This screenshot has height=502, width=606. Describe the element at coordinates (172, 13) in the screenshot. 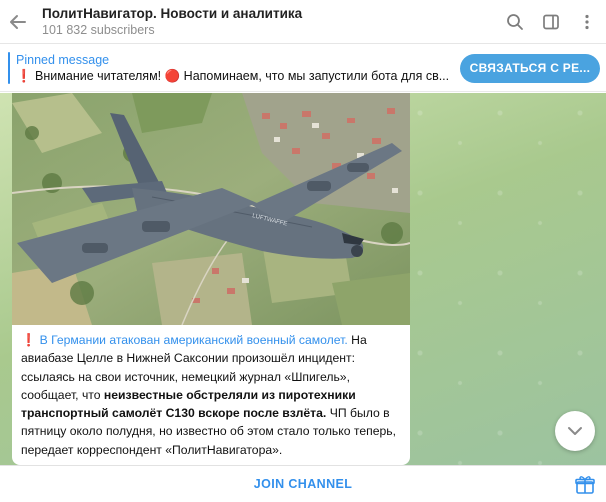

I see `channel-title: ПолитНавигатор. Новости и аналитика` at that location.